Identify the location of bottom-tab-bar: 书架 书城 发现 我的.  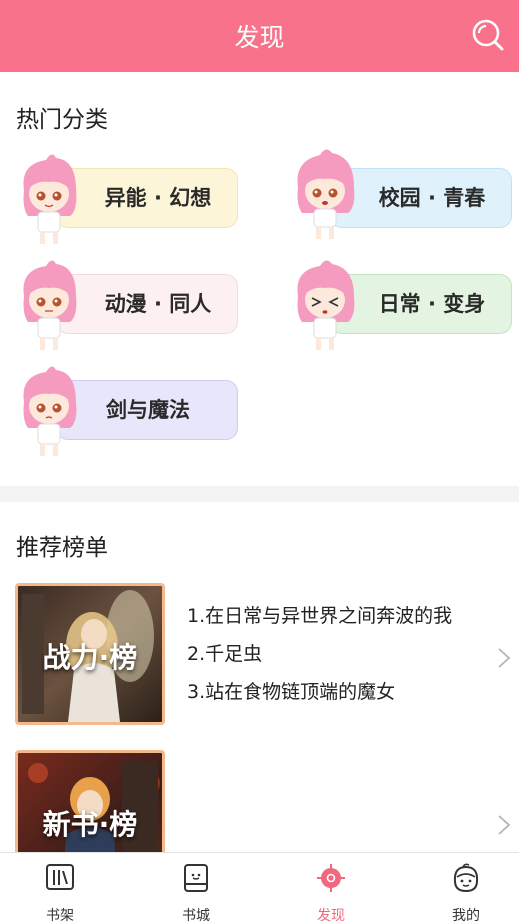
(259, 887).